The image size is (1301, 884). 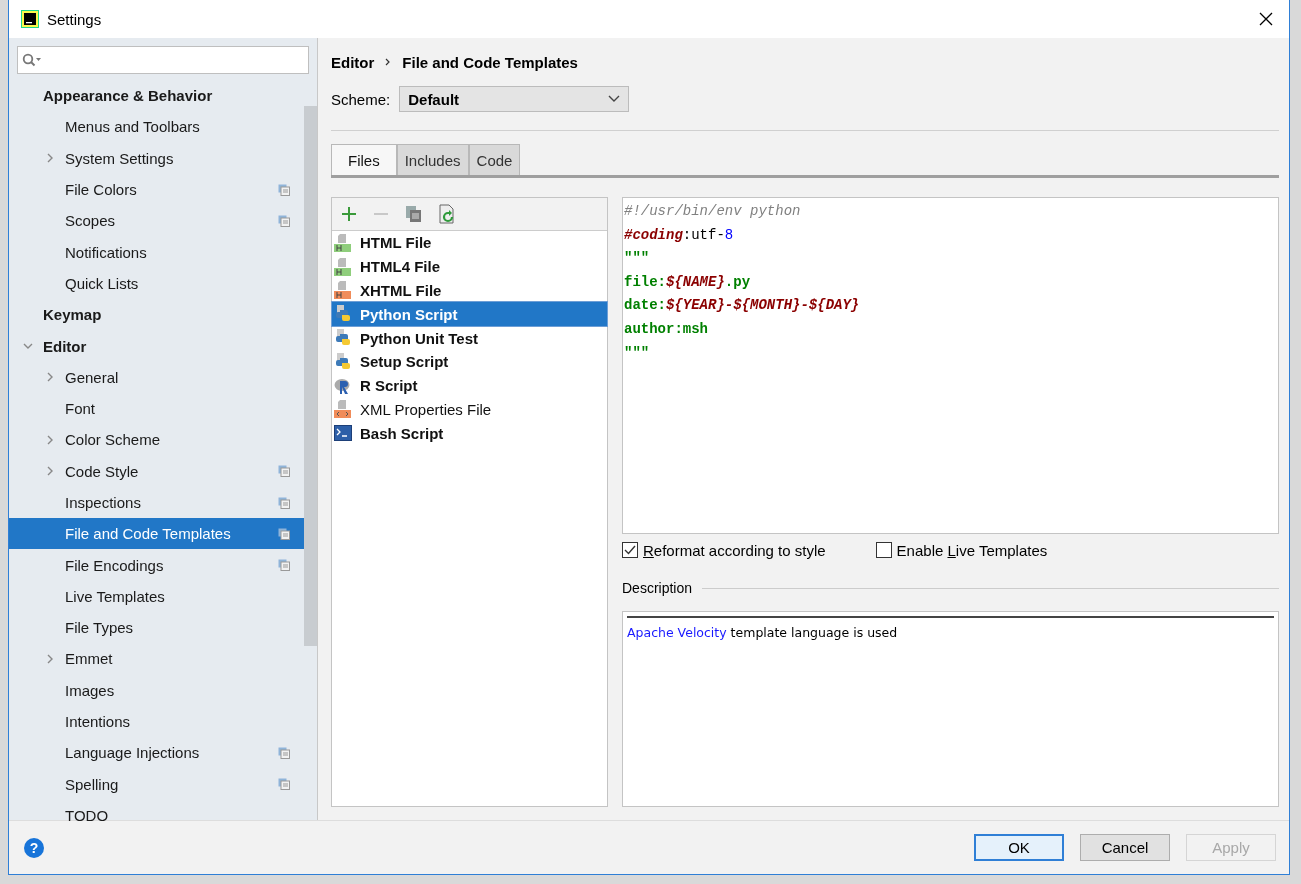 What do you see at coordinates (448, 214) in the screenshot?
I see `reset-icon` at bounding box center [448, 214].